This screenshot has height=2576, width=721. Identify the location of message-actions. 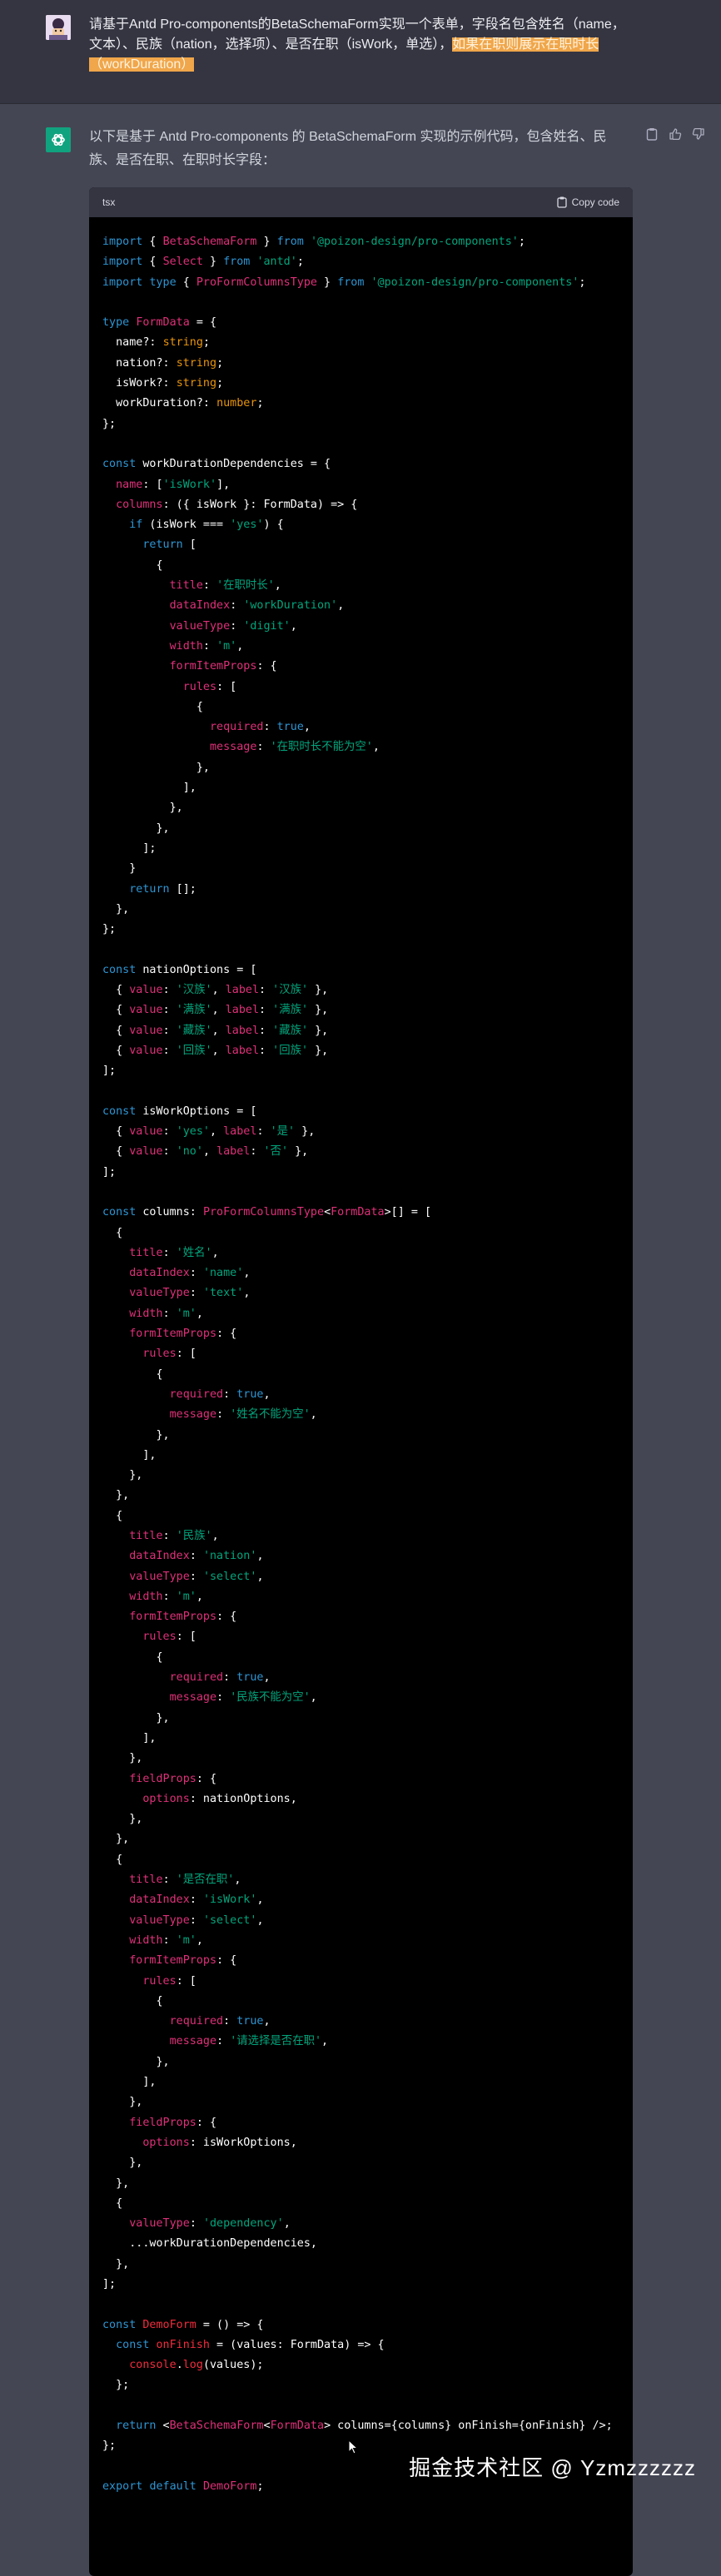
(675, 134).